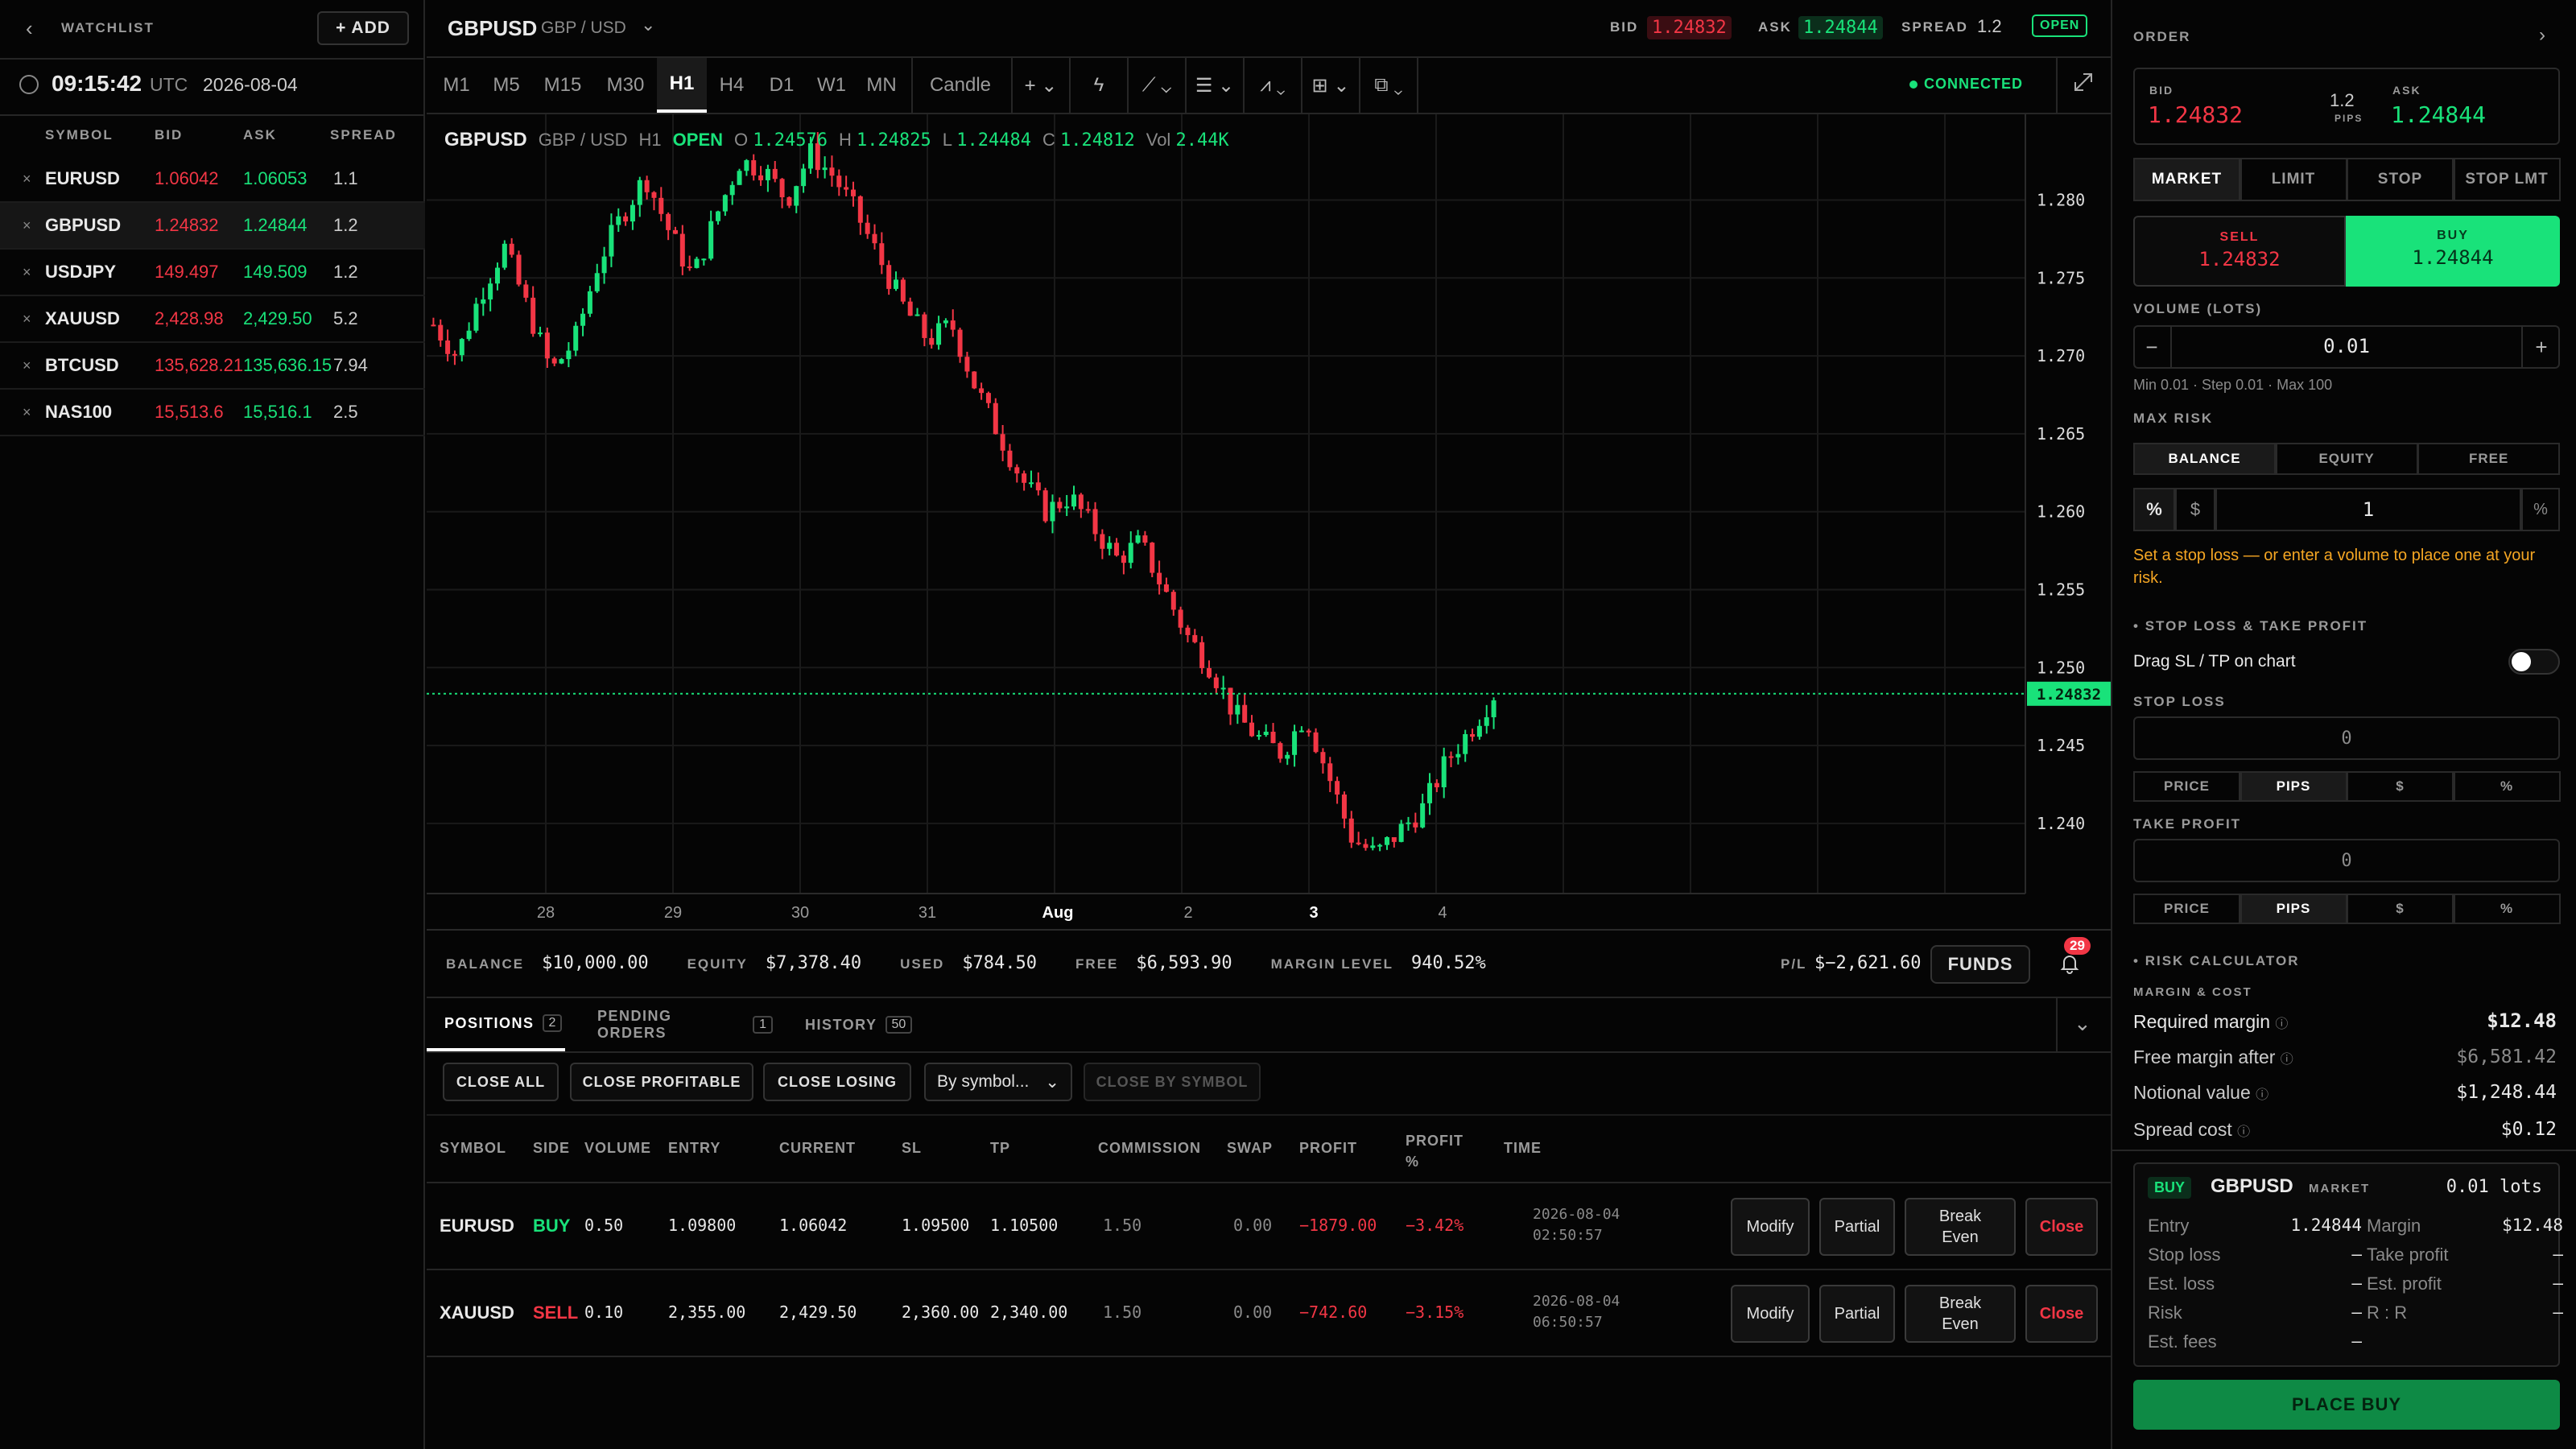 This screenshot has height=1449, width=2576. What do you see at coordinates (998, 1082) in the screenshot?
I see `by-symbol-select: By symbol... ⌄` at bounding box center [998, 1082].